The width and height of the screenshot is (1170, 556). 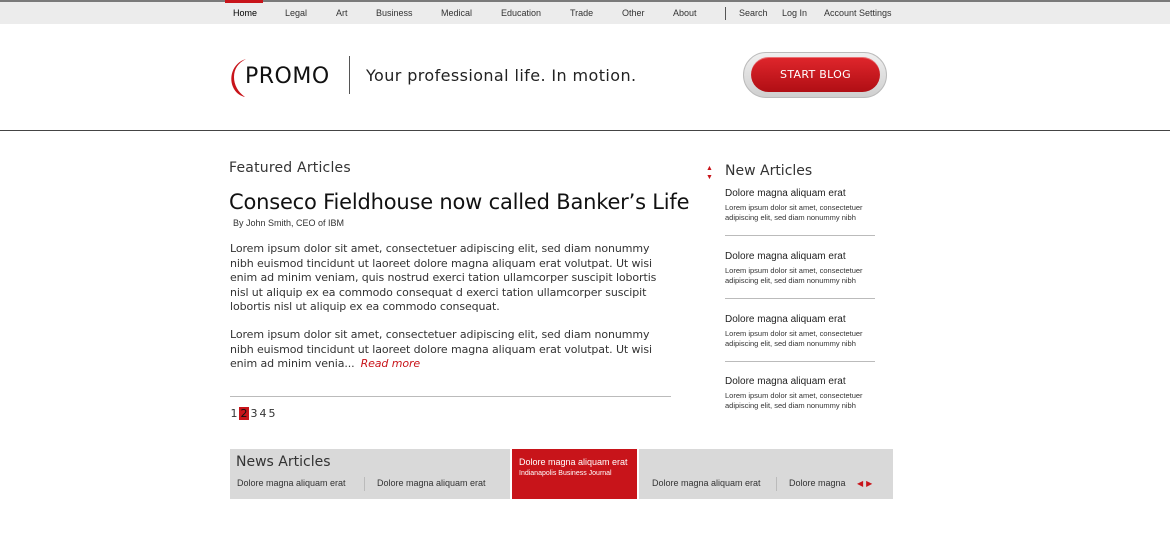 What do you see at coordinates (573, 462) in the screenshot?
I see `news-highlight-title: Dolore magna aliquam erat` at bounding box center [573, 462].